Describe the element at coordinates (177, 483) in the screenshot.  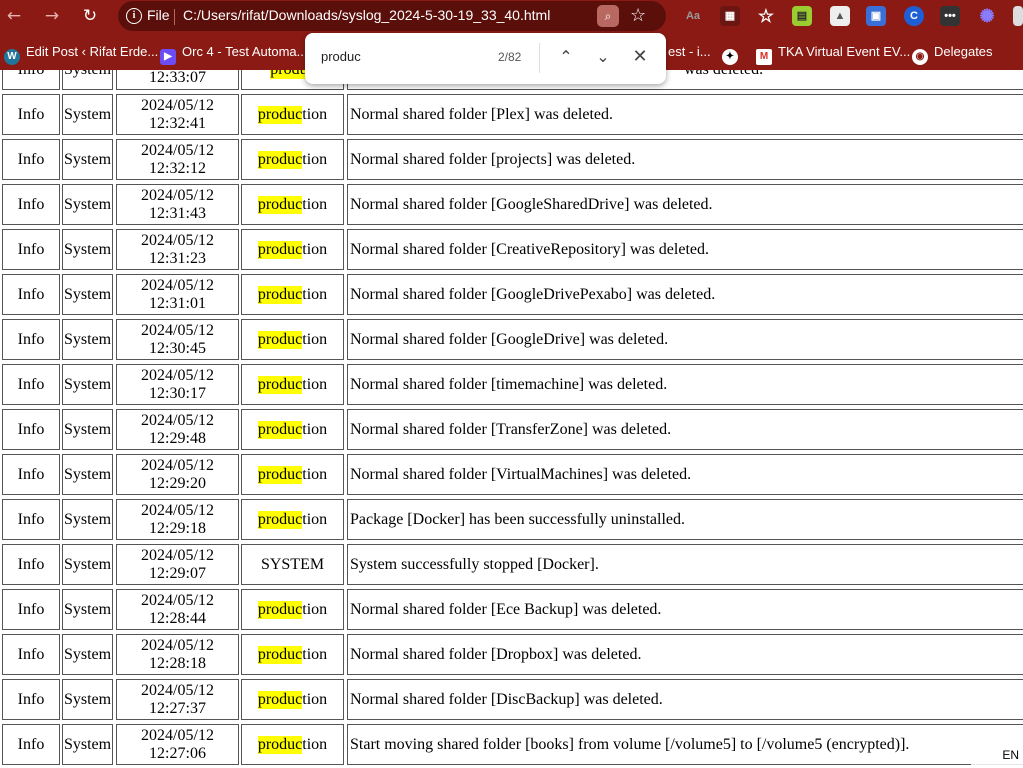
I see `time-text: 12:29:20` at that location.